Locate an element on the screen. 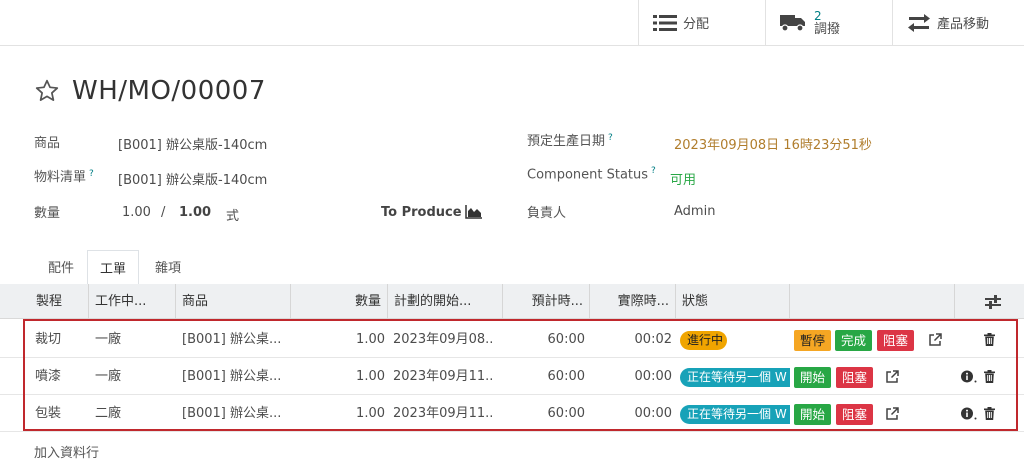 The image size is (1024, 468). assign-label: 分配 is located at coordinates (696, 24).